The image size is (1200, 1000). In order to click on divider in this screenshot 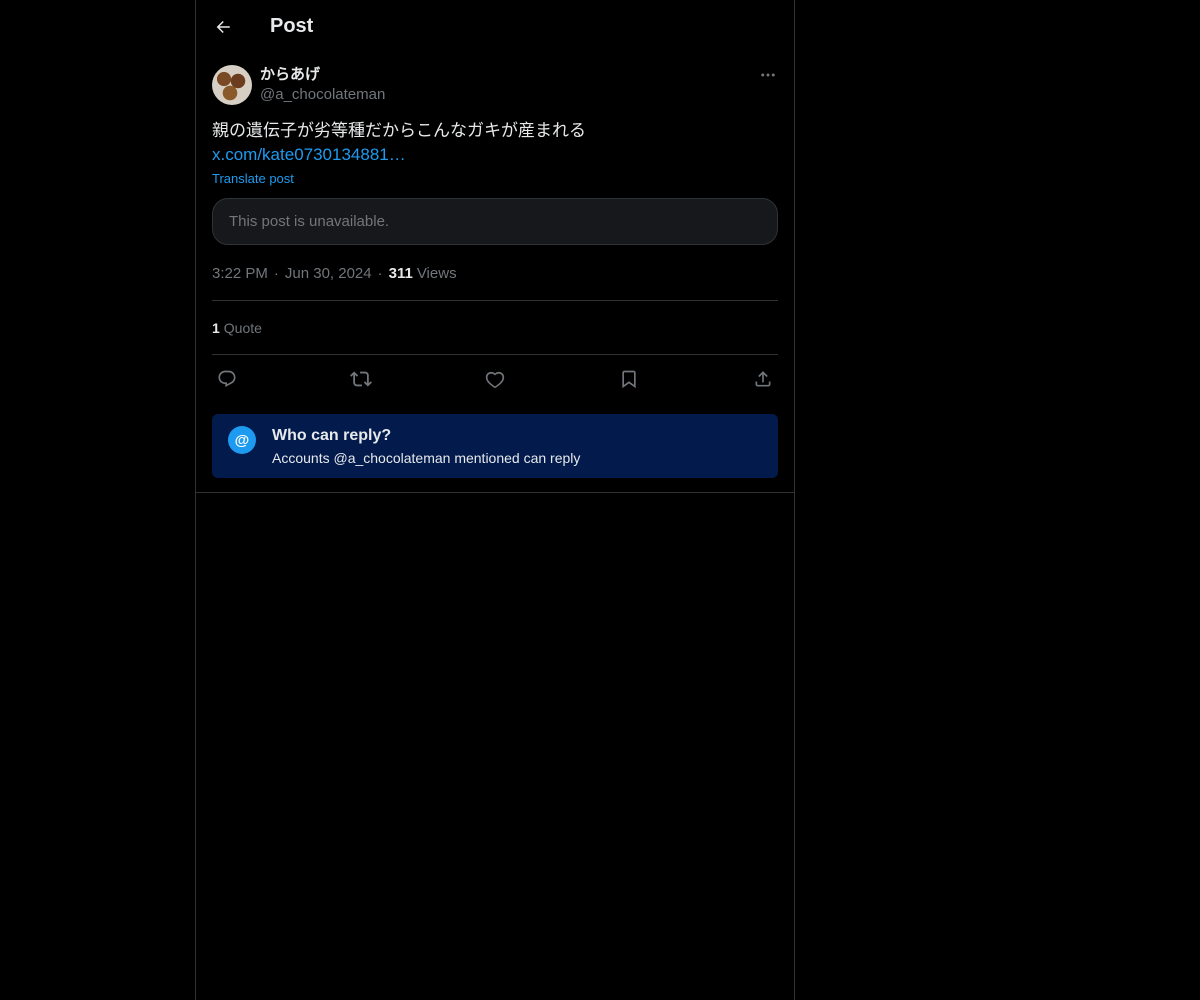, I will do `click(495, 492)`.